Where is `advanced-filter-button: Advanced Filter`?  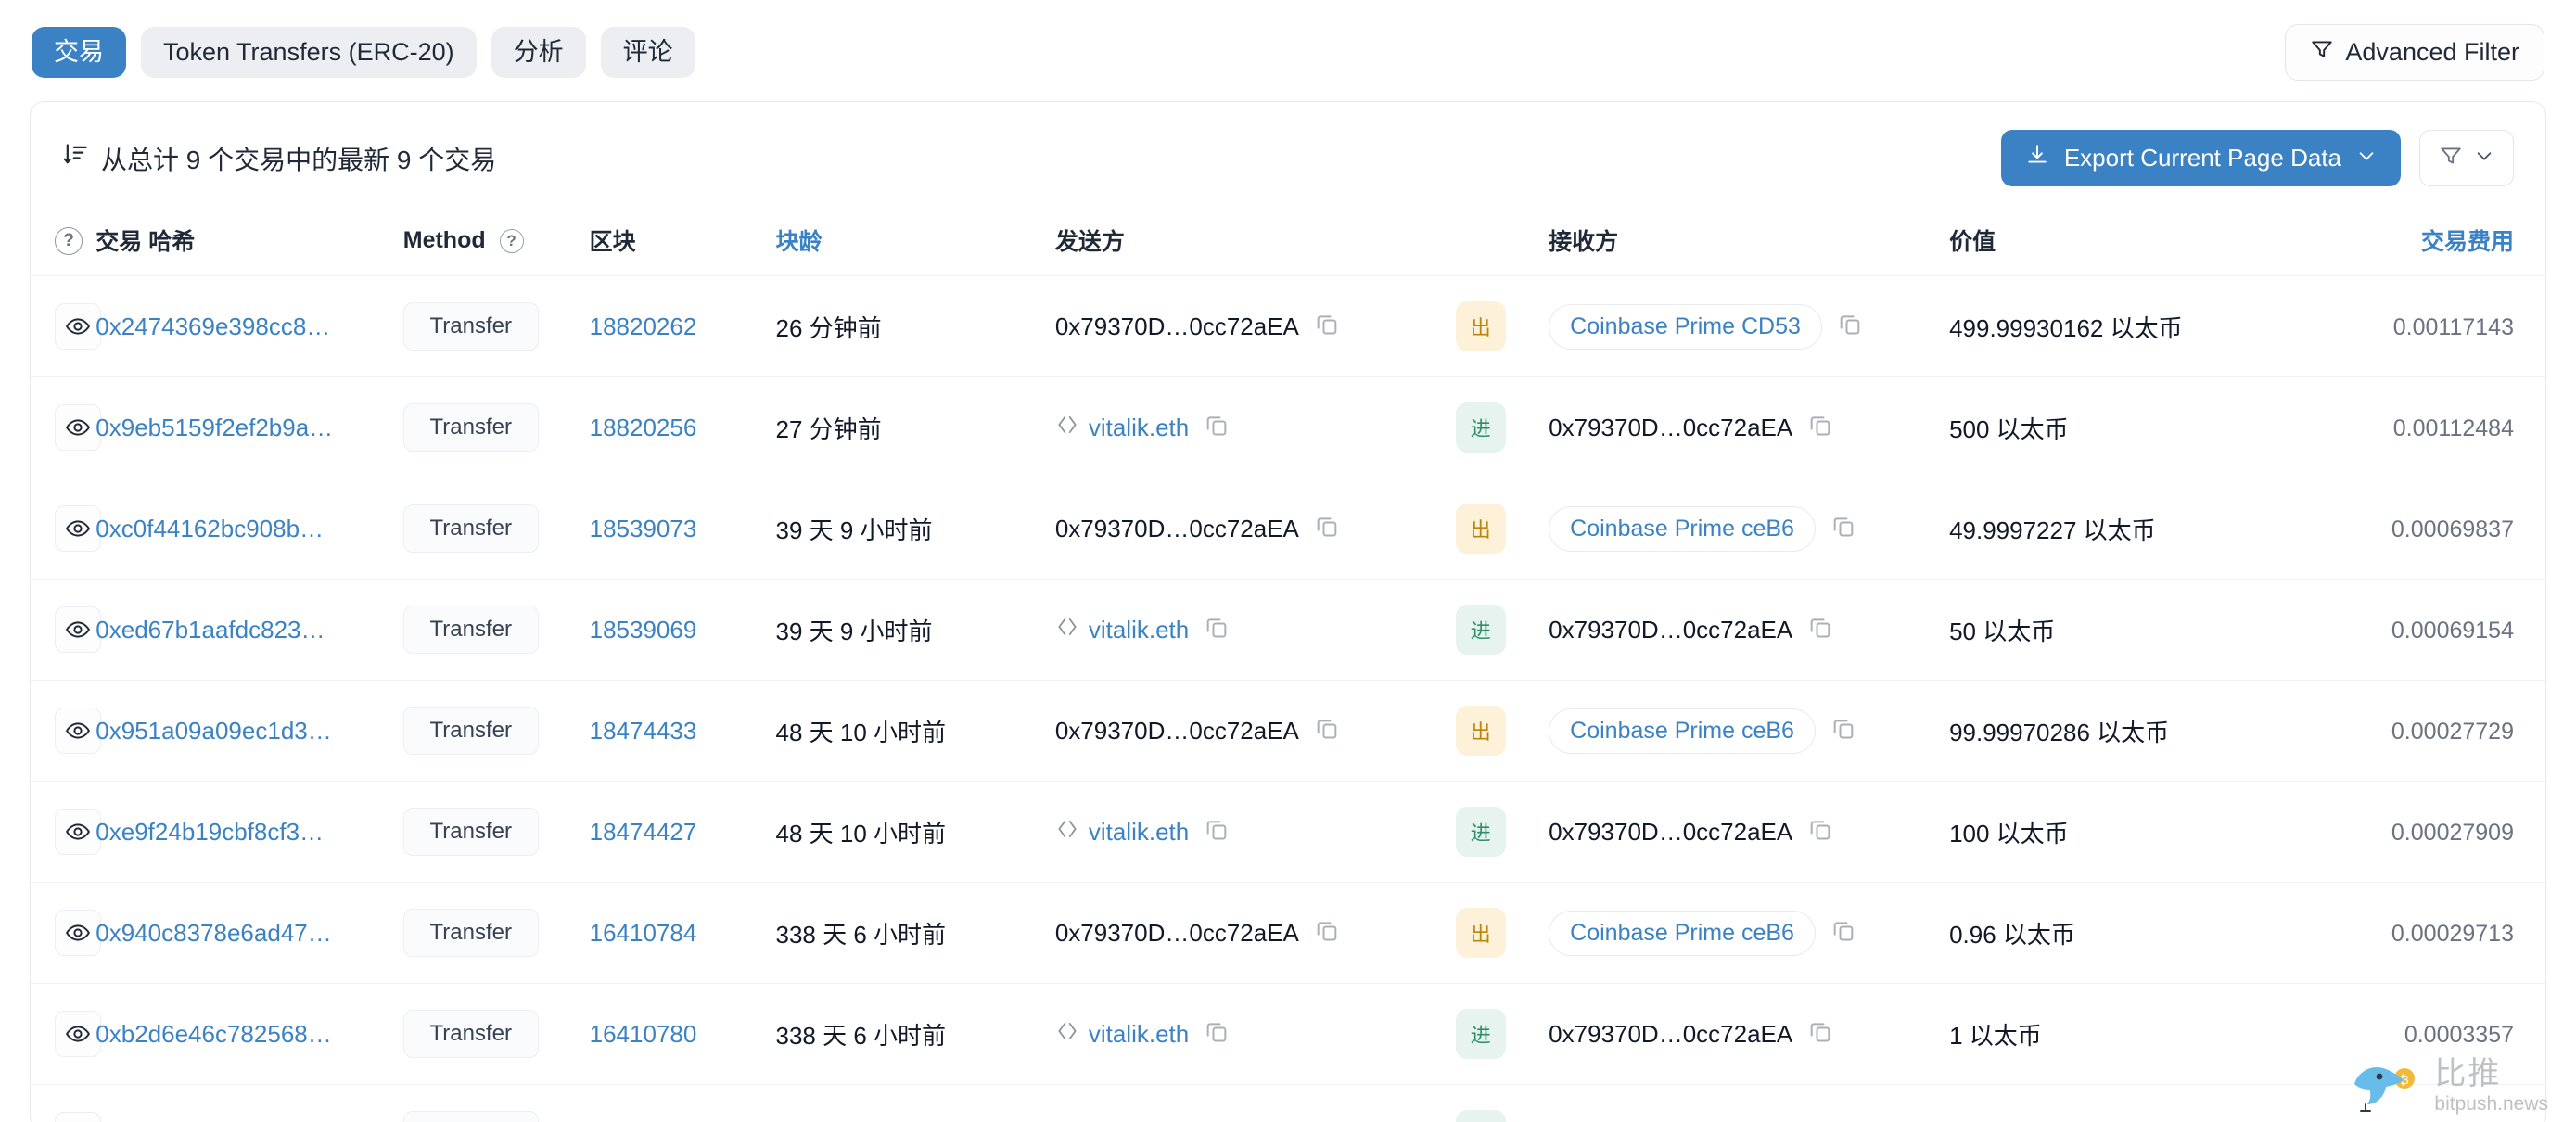 advanced-filter-button: Advanced Filter is located at coordinates (2414, 52).